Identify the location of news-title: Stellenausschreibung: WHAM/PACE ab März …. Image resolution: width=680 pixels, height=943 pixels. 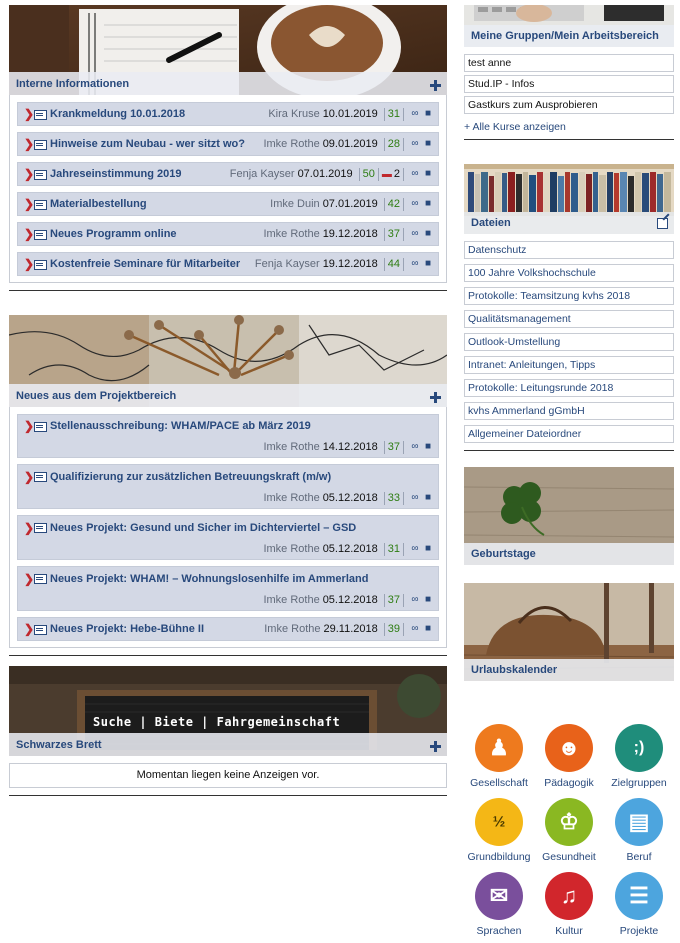
(241, 426).